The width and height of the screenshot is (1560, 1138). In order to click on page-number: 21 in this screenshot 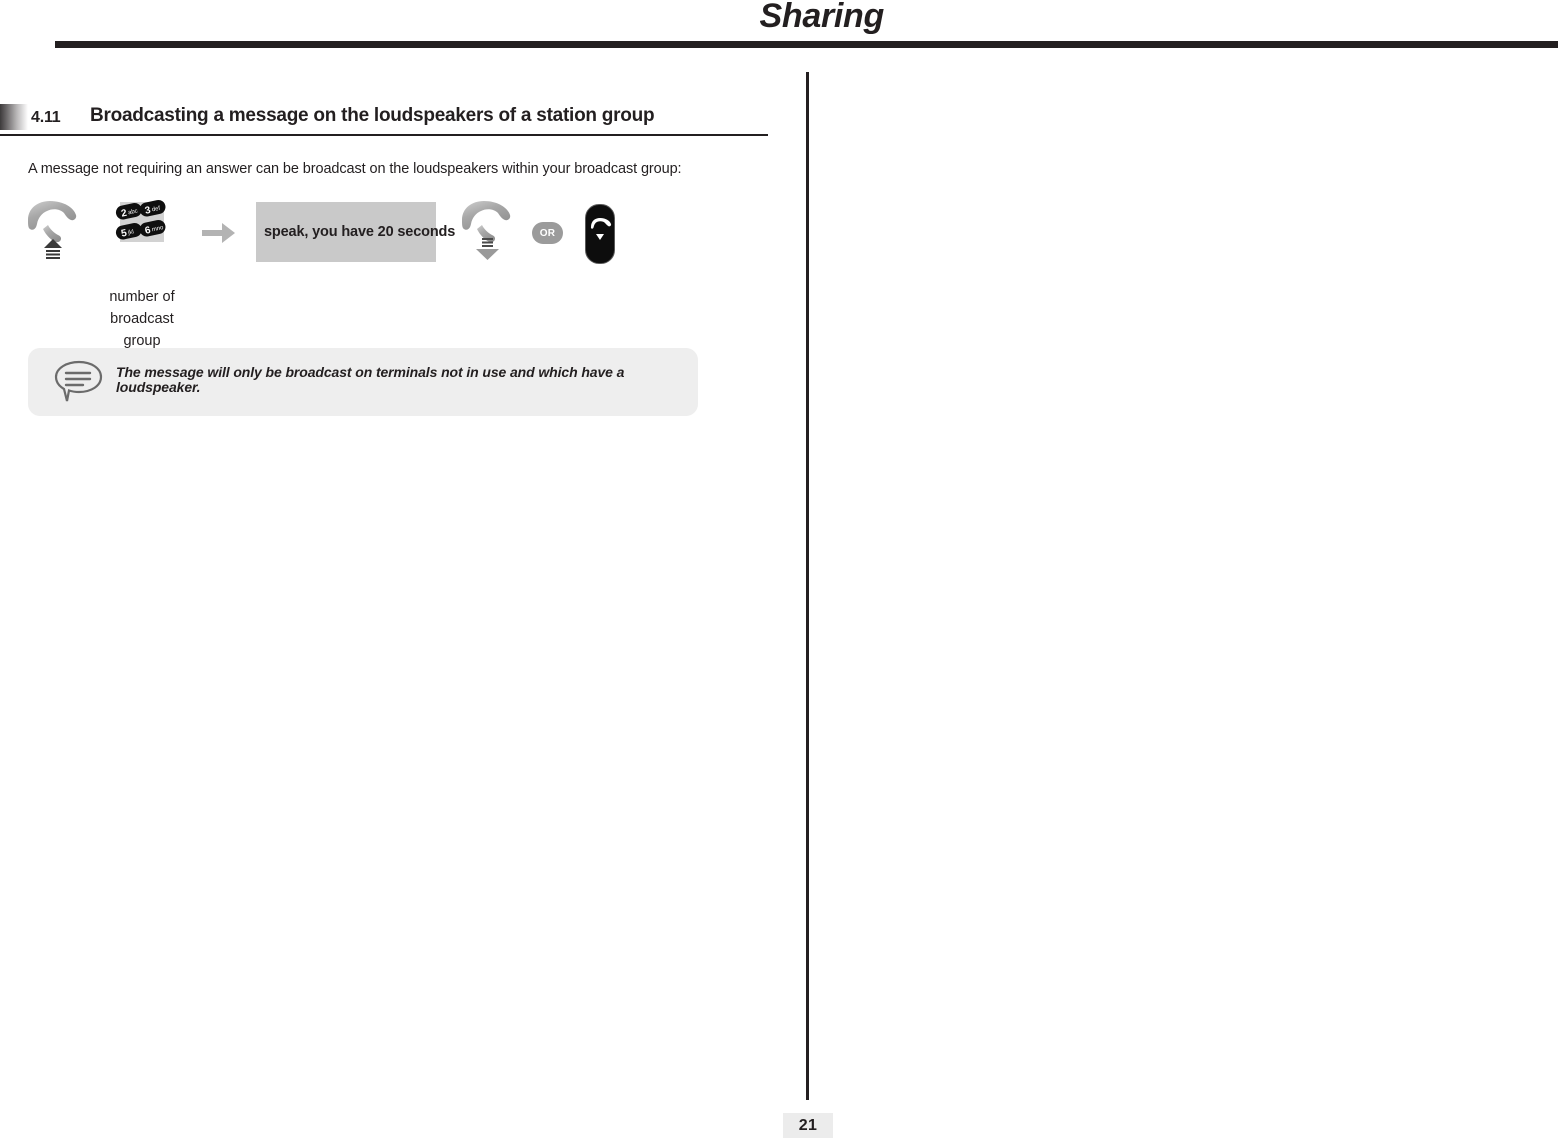, I will do `click(808, 1125)`.